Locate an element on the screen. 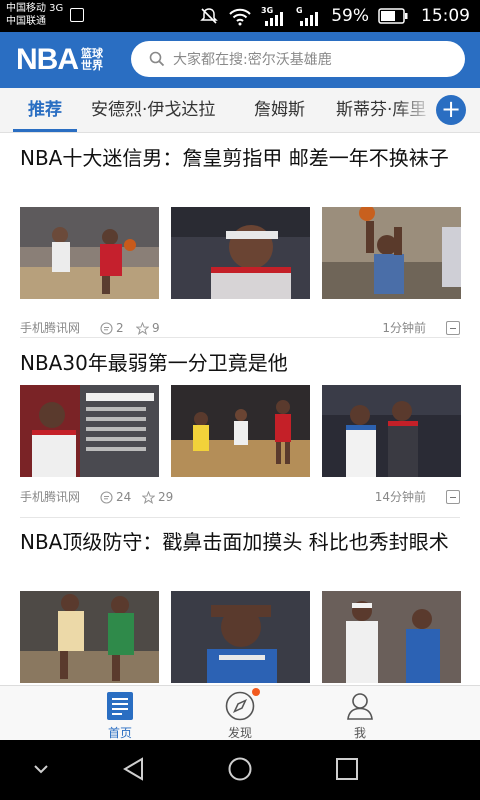  notification-dot is located at coordinates (256, 692).